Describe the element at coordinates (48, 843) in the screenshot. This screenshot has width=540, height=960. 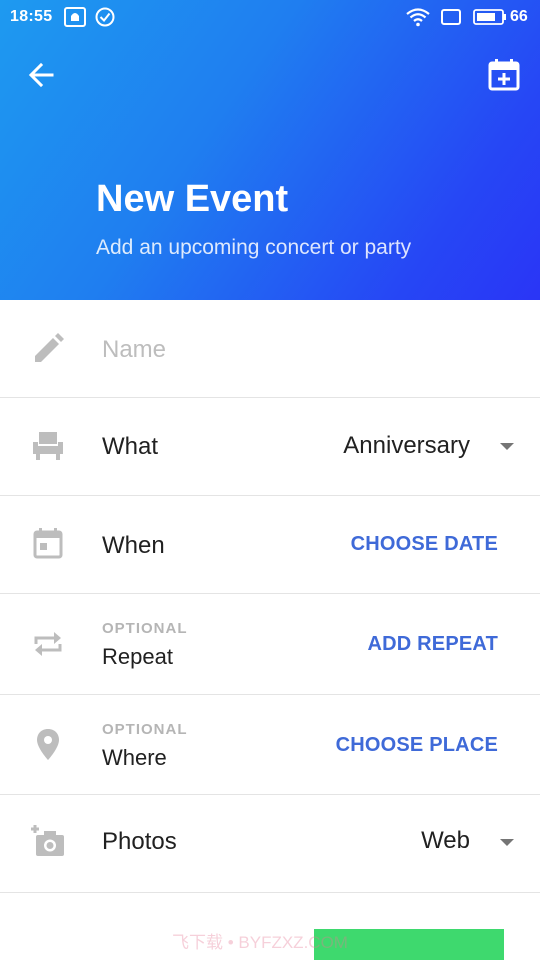
I see `add-photo-icon` at that location.